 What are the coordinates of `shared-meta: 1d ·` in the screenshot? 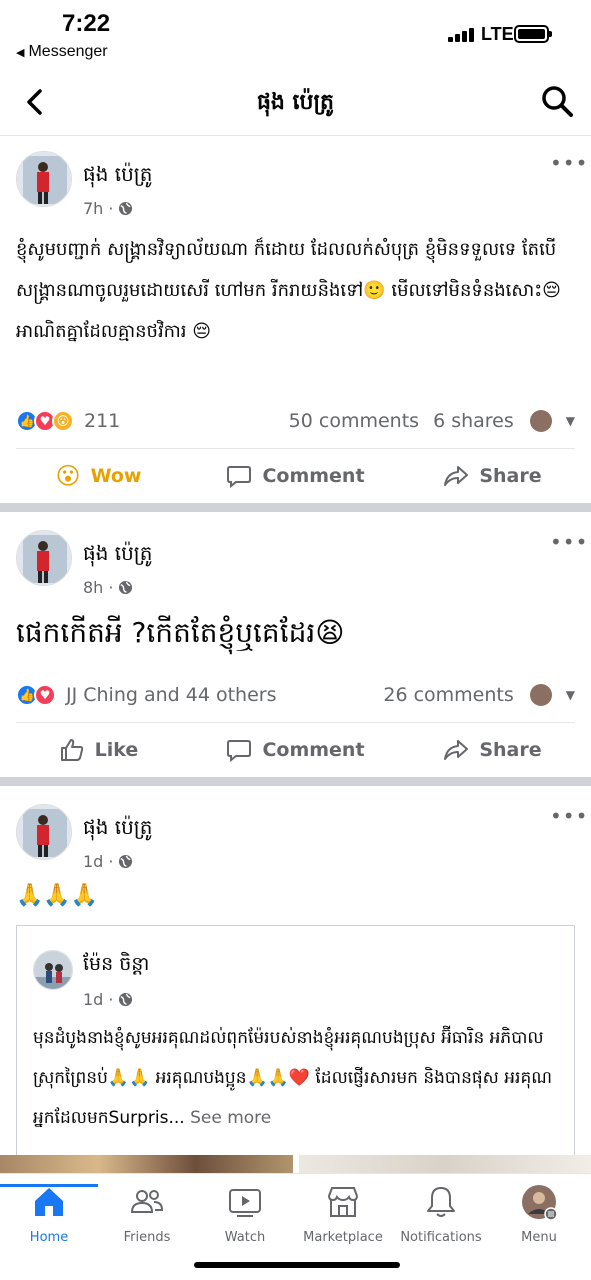 It's located at (108, 999).